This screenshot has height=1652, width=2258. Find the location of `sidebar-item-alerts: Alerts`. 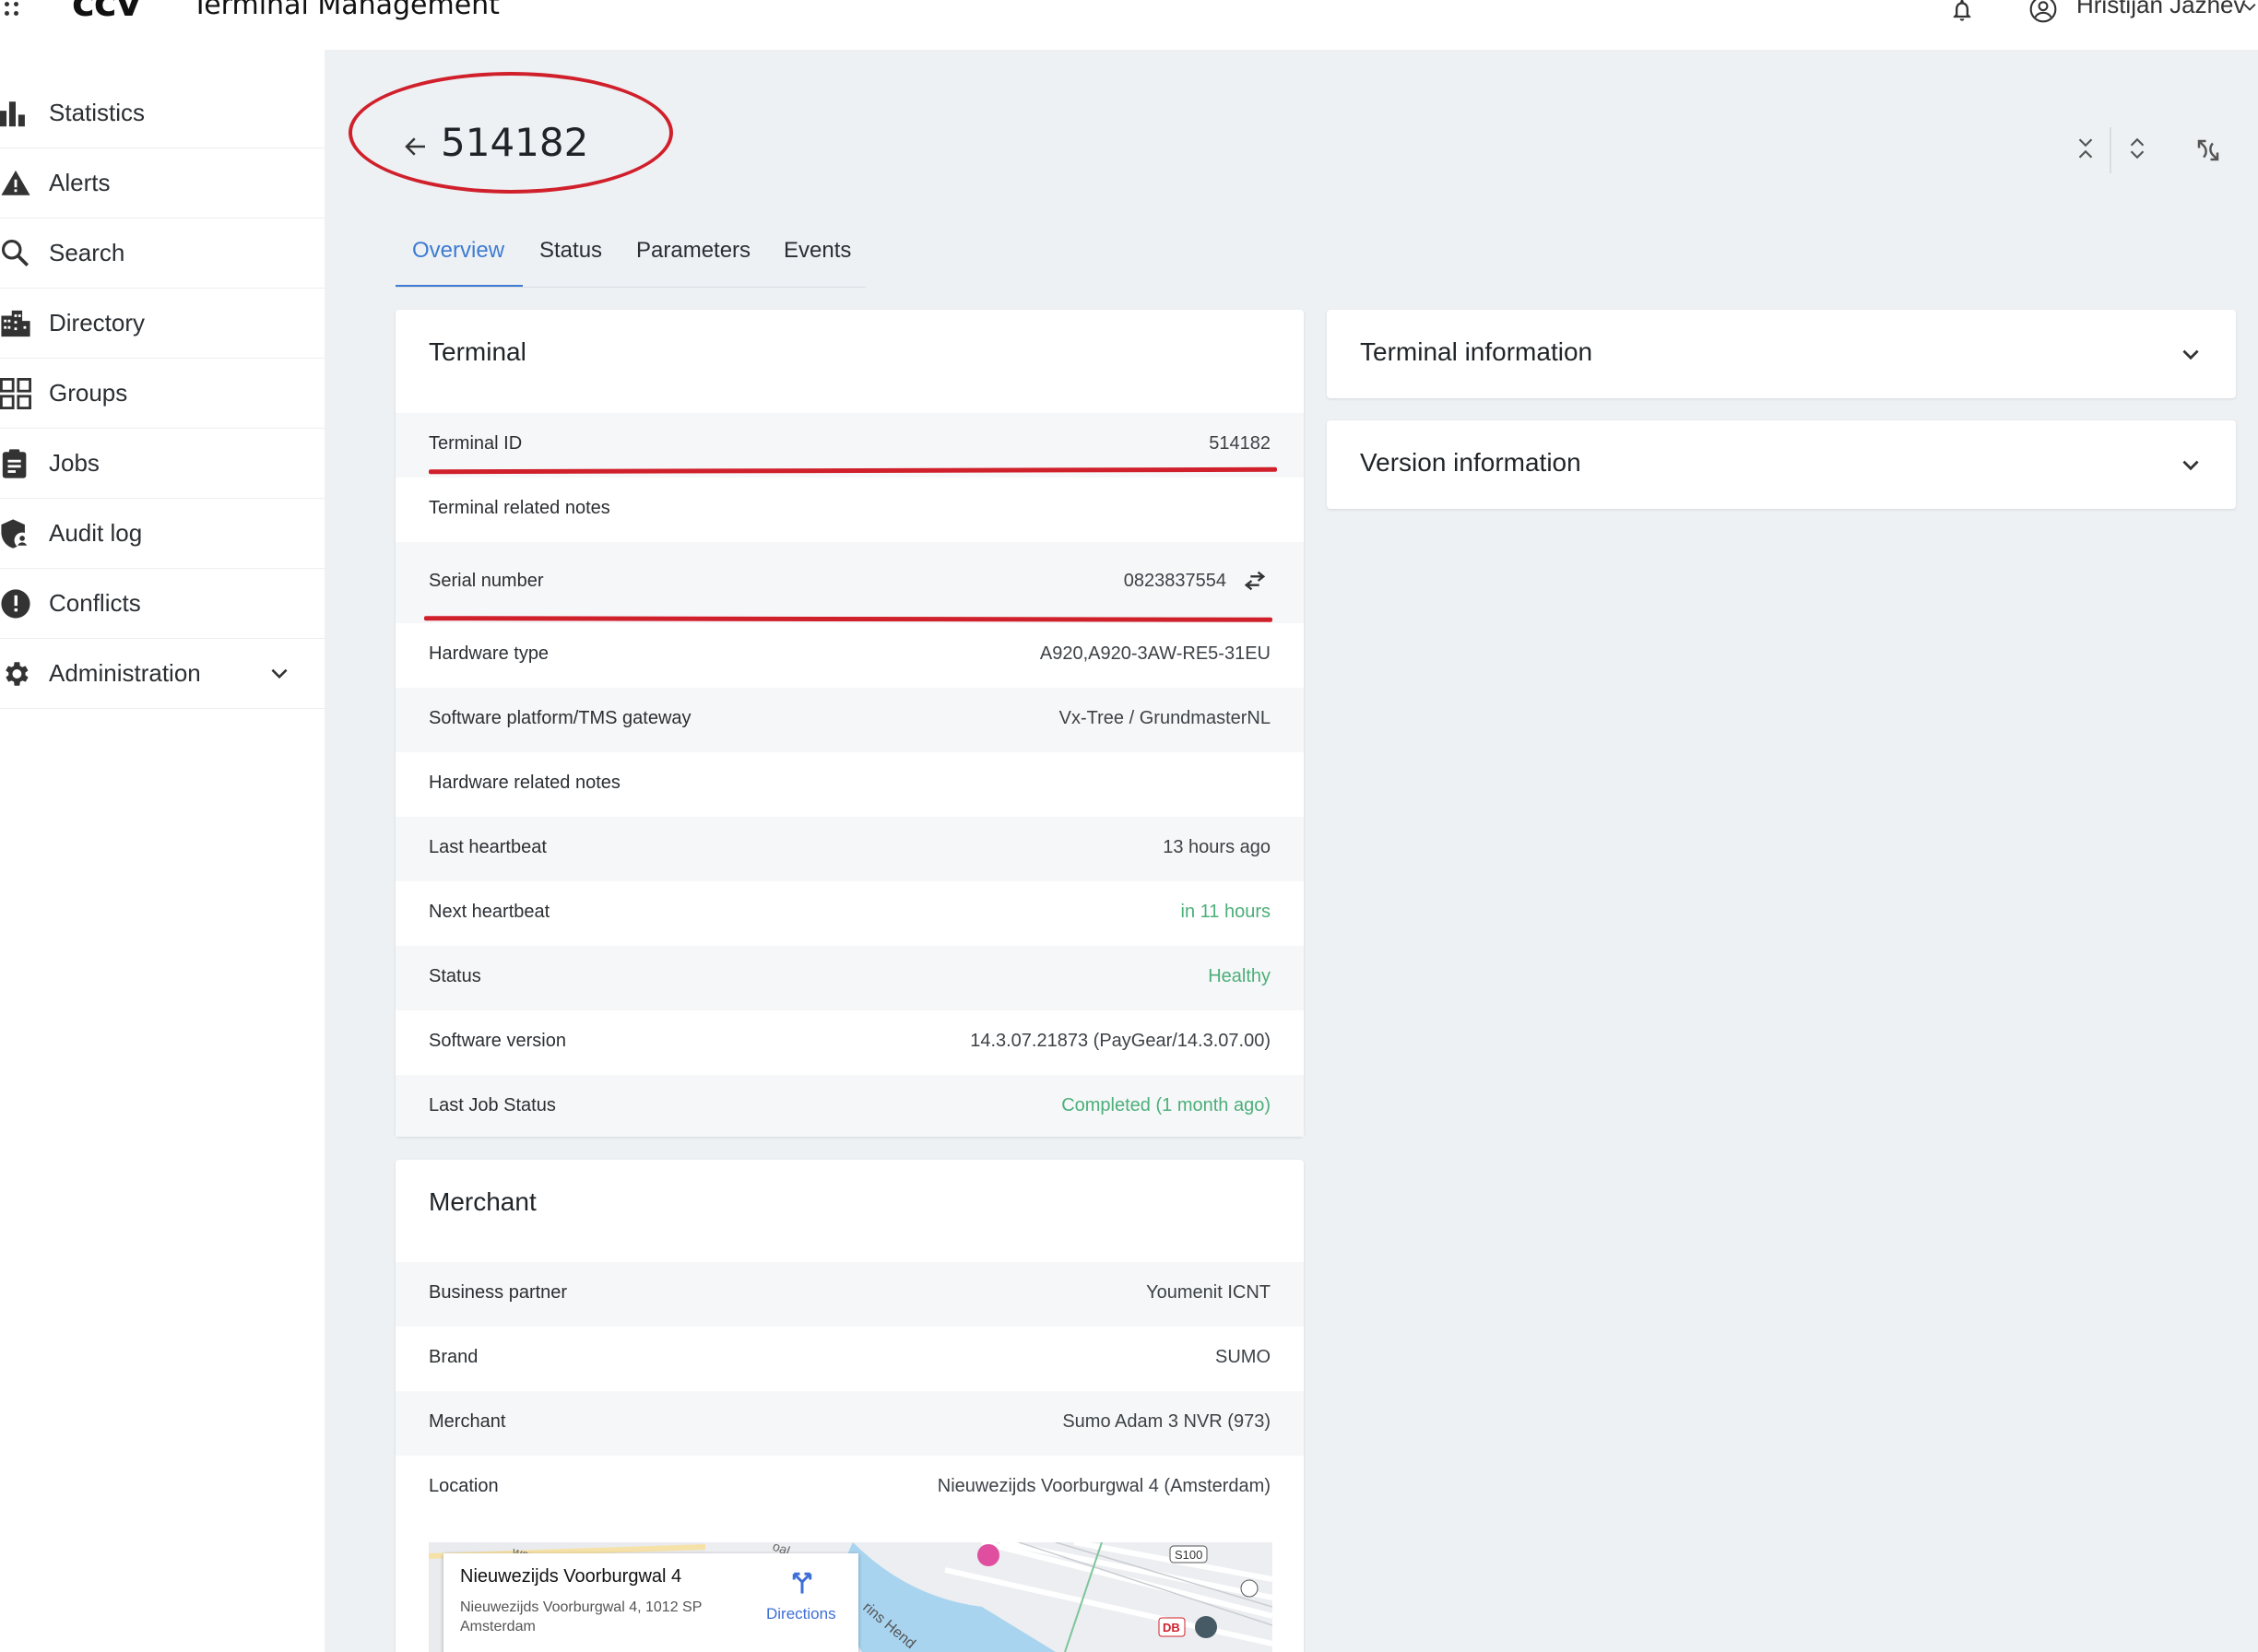

sidebar-item-alerts: Alerts is located at coordinates (162, 183).